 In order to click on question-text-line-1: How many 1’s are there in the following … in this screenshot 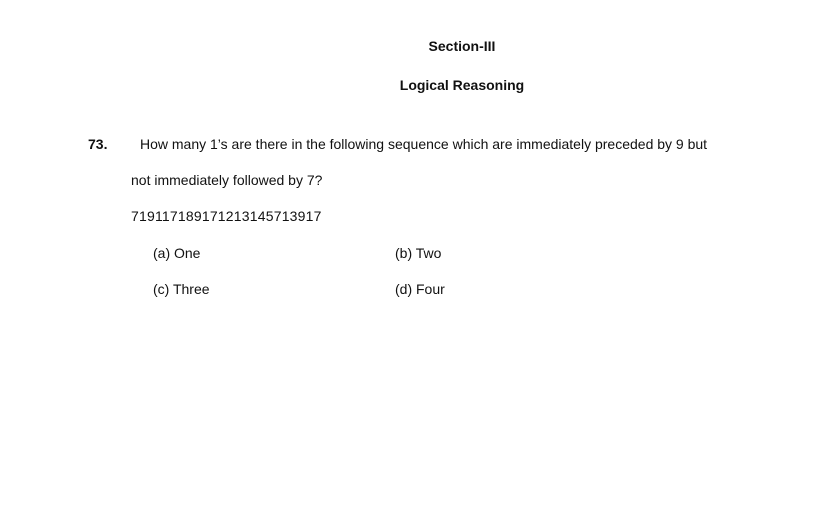, I will do `click(424, 144)`.